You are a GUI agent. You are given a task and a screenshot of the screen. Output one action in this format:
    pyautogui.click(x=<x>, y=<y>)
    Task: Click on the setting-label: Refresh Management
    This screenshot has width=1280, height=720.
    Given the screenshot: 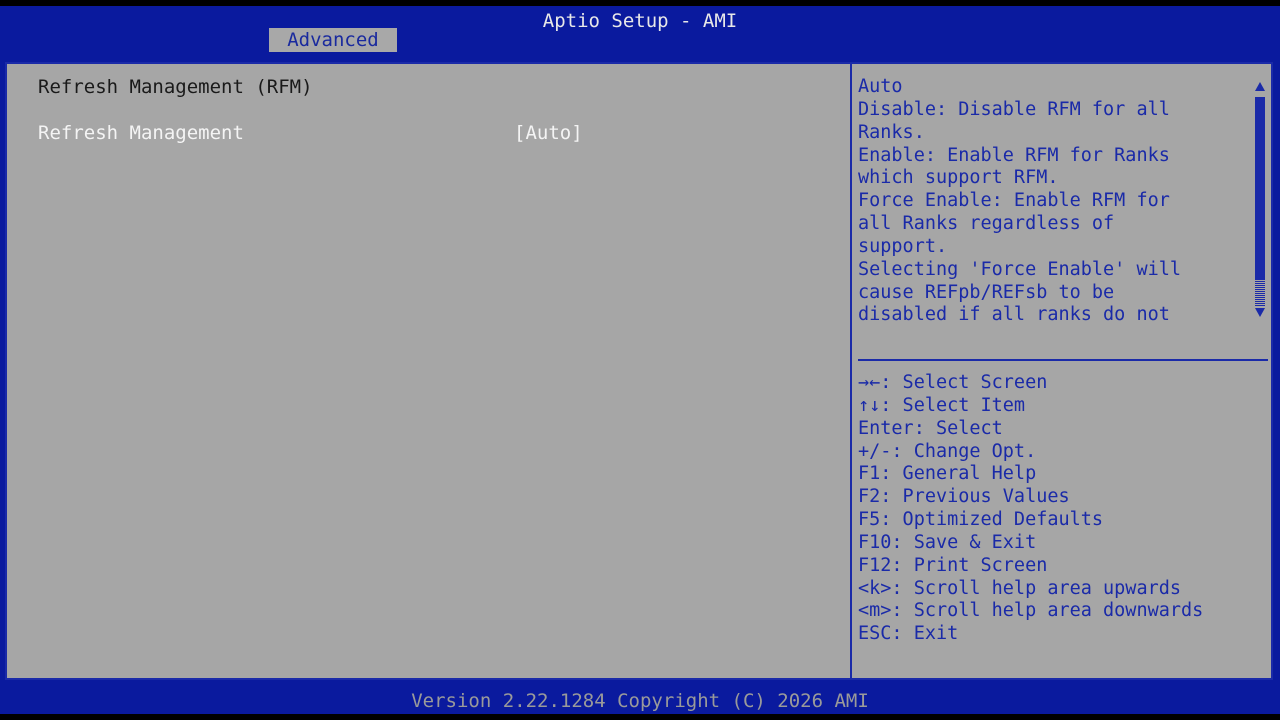 What is the action you would take?
    pyautogui.click(x=141, y=133)
    